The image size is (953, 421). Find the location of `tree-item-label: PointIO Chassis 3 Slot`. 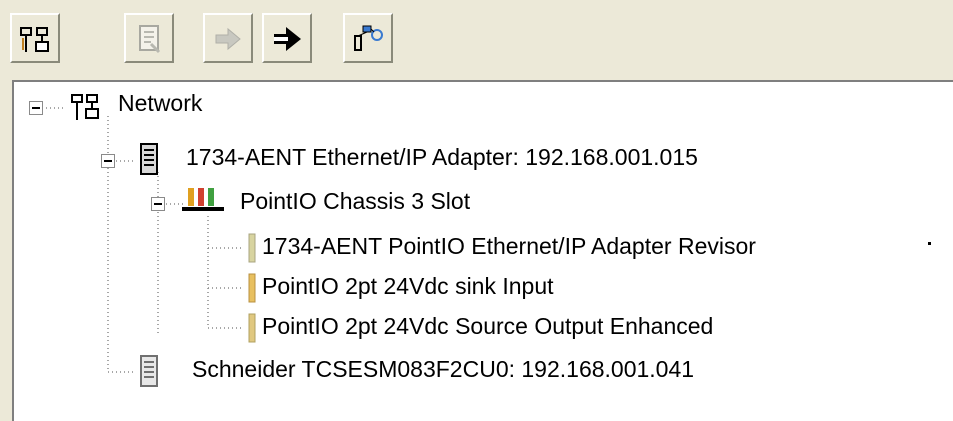

tree-item-label: PointIO Chassis 3 Slot is located at coordinates (355, 201).